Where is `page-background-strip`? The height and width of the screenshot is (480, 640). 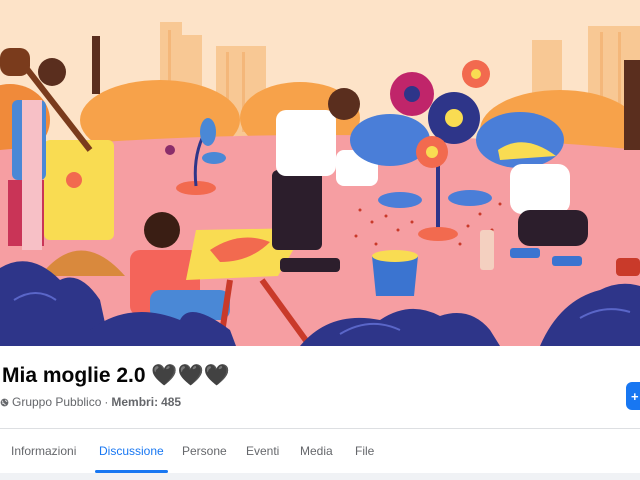 page-background-strip is located at coordinates (320, 476).